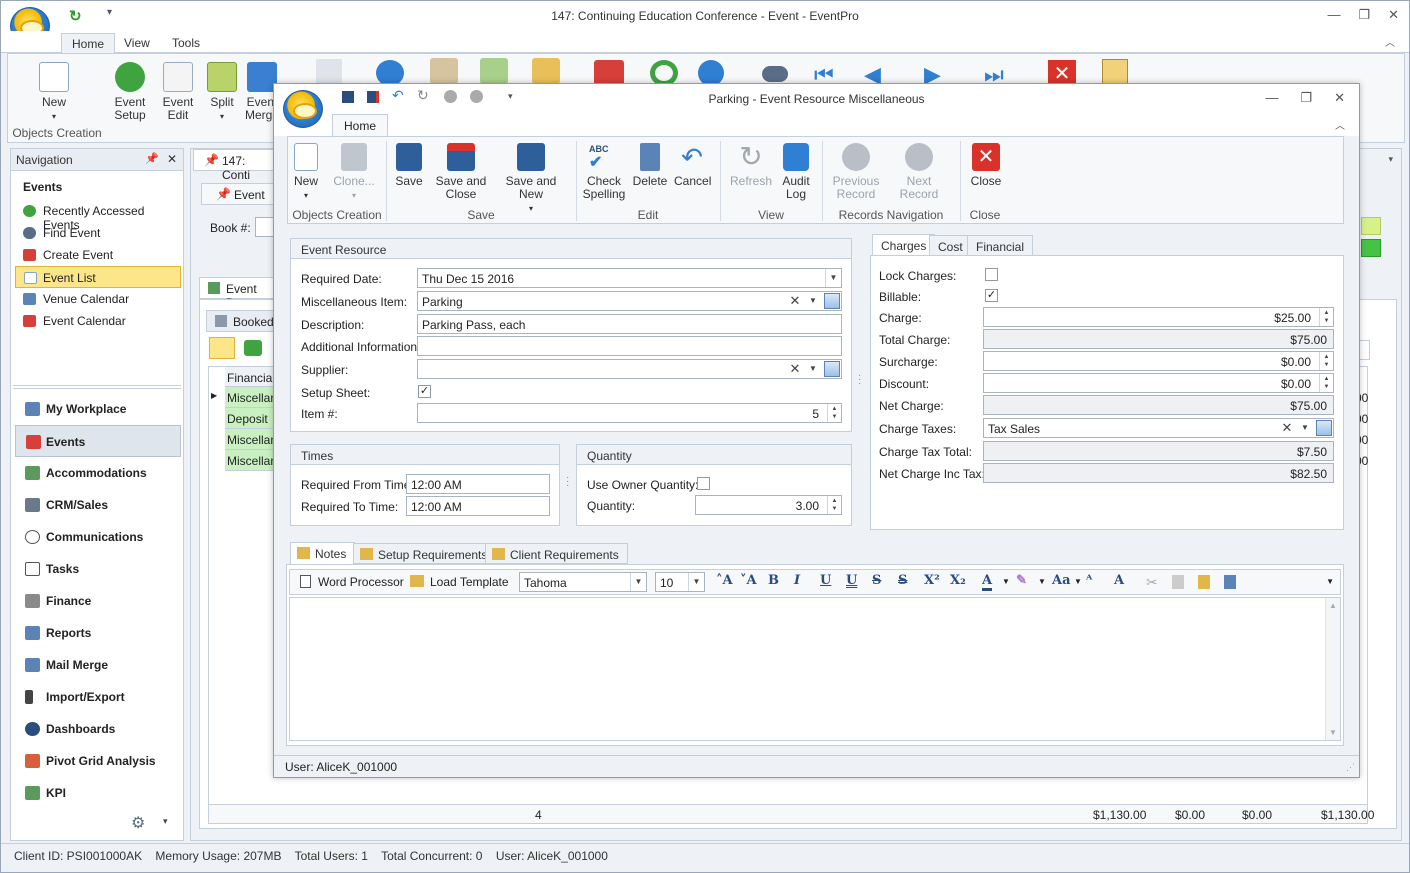  Describe the element at coordinates (329, 71) in the screenshot. I see `ribbon-icon-doc` at that location.